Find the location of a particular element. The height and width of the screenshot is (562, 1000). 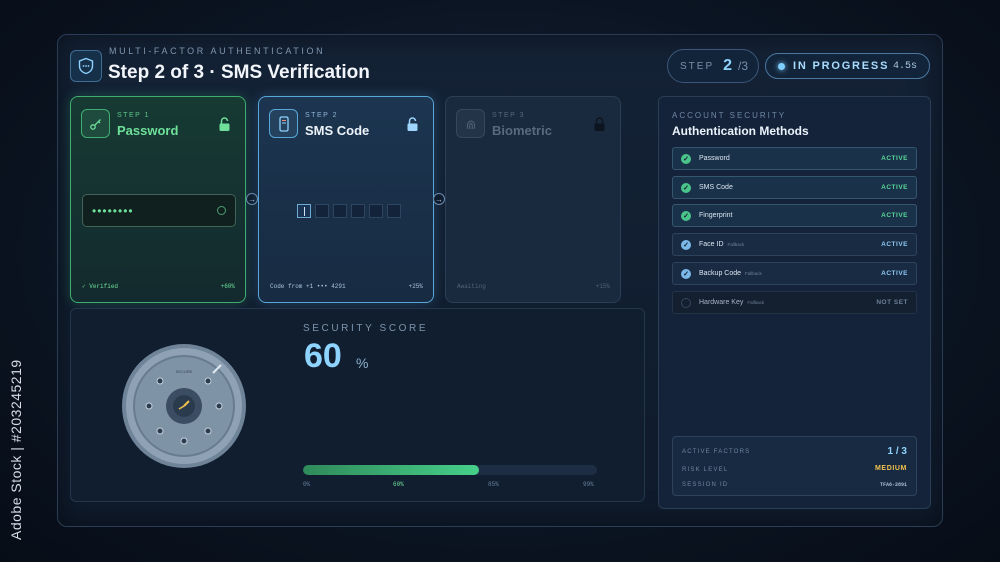

account-subtitle: ACCOUNT SECURITY is located at coordinates (729, 115).